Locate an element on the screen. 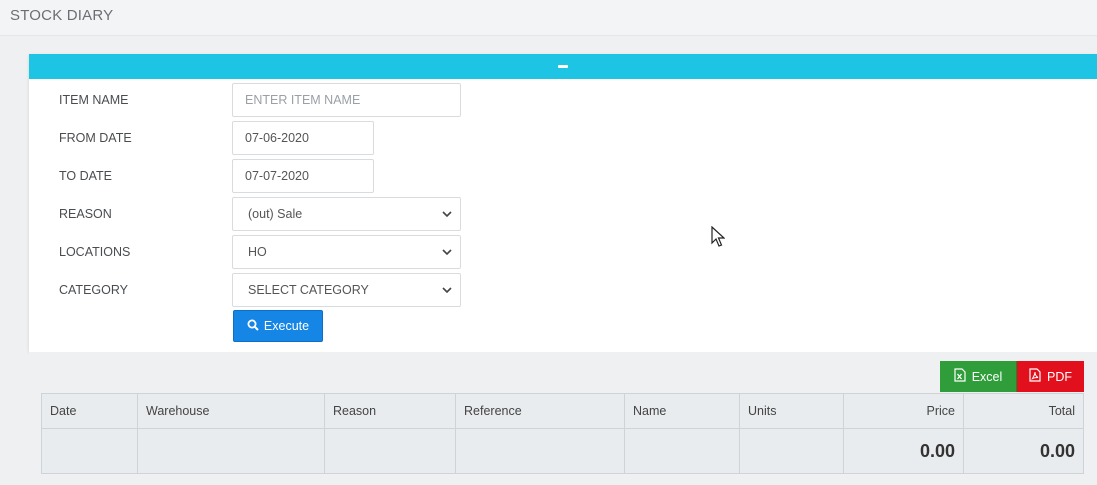 This screenshot has width=1097, height=485. excel-file-icon is located at coordinates (960, 376).